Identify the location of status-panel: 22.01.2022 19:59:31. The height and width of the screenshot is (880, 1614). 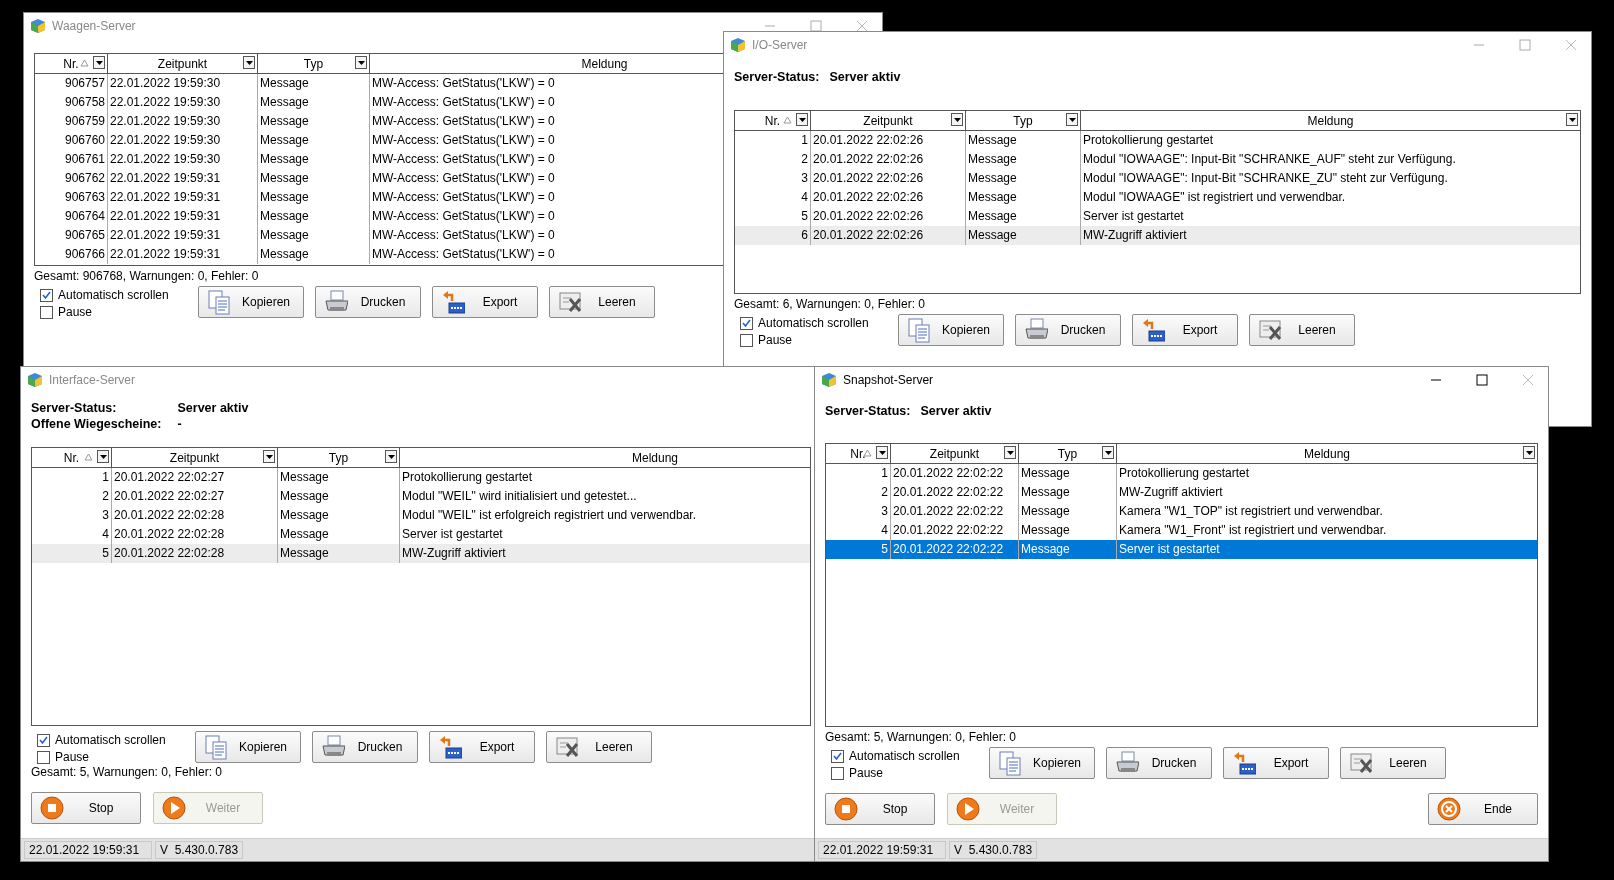
(882, 850).